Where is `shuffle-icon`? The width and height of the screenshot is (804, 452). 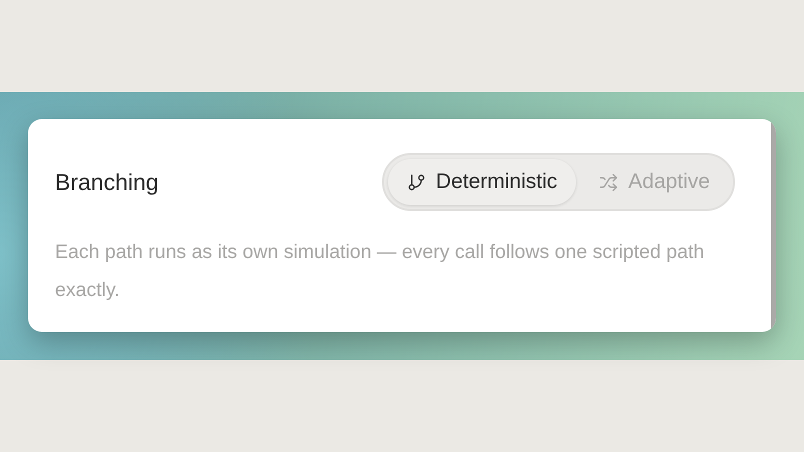
shuffle-icon is located at coordinates (608, 182).